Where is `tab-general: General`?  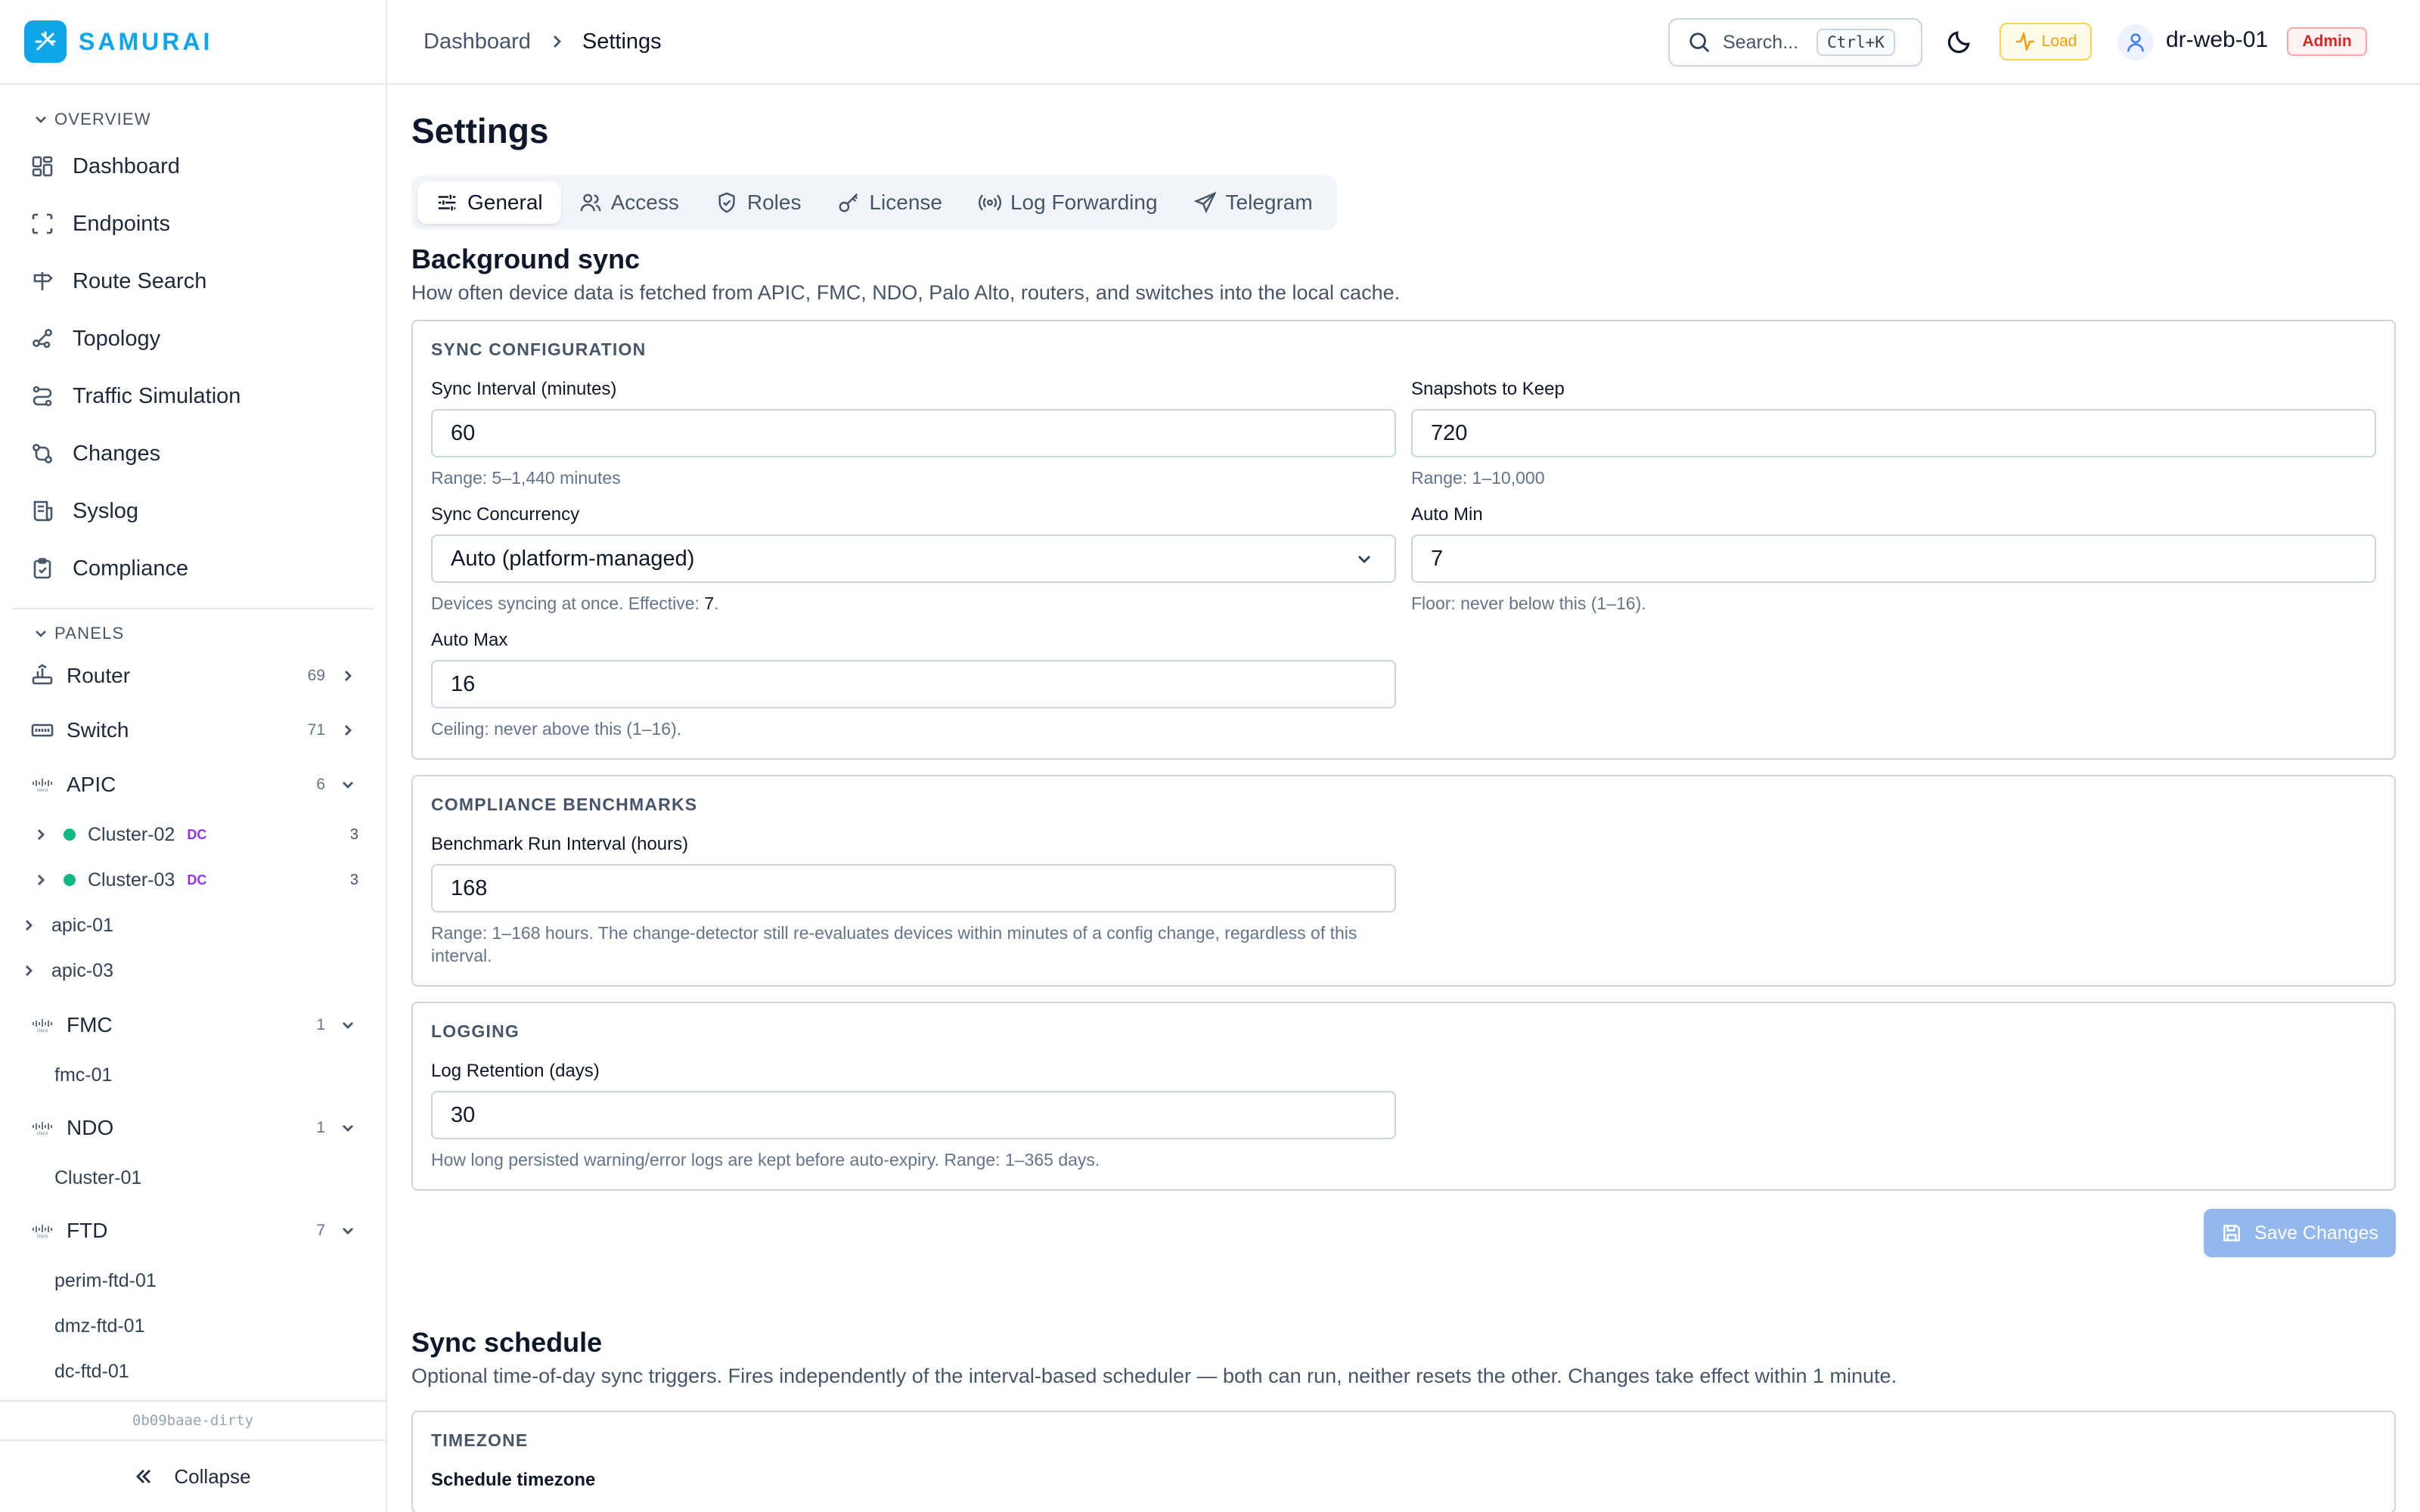
tab-general: General is located at coordinates (489, 203).